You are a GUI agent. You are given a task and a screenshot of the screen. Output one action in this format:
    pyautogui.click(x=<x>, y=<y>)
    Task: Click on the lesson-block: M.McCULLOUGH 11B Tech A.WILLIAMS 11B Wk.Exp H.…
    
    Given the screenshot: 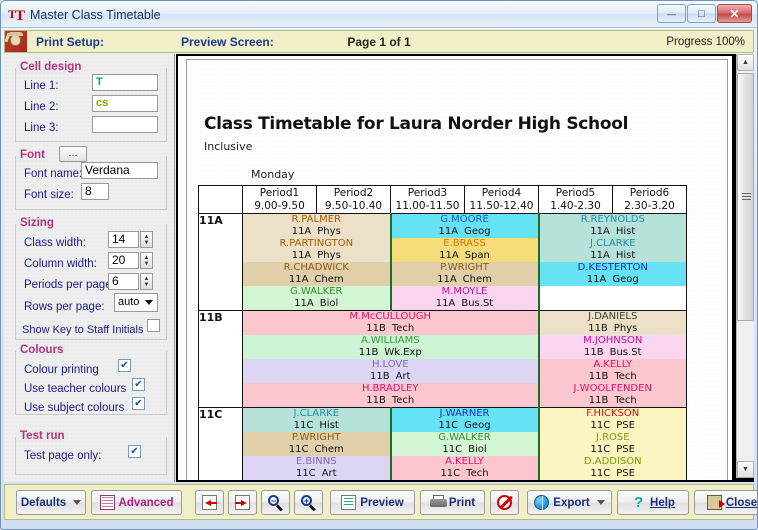 What is the action you would take?
    pyautogui.click(x=390, y=359)
    